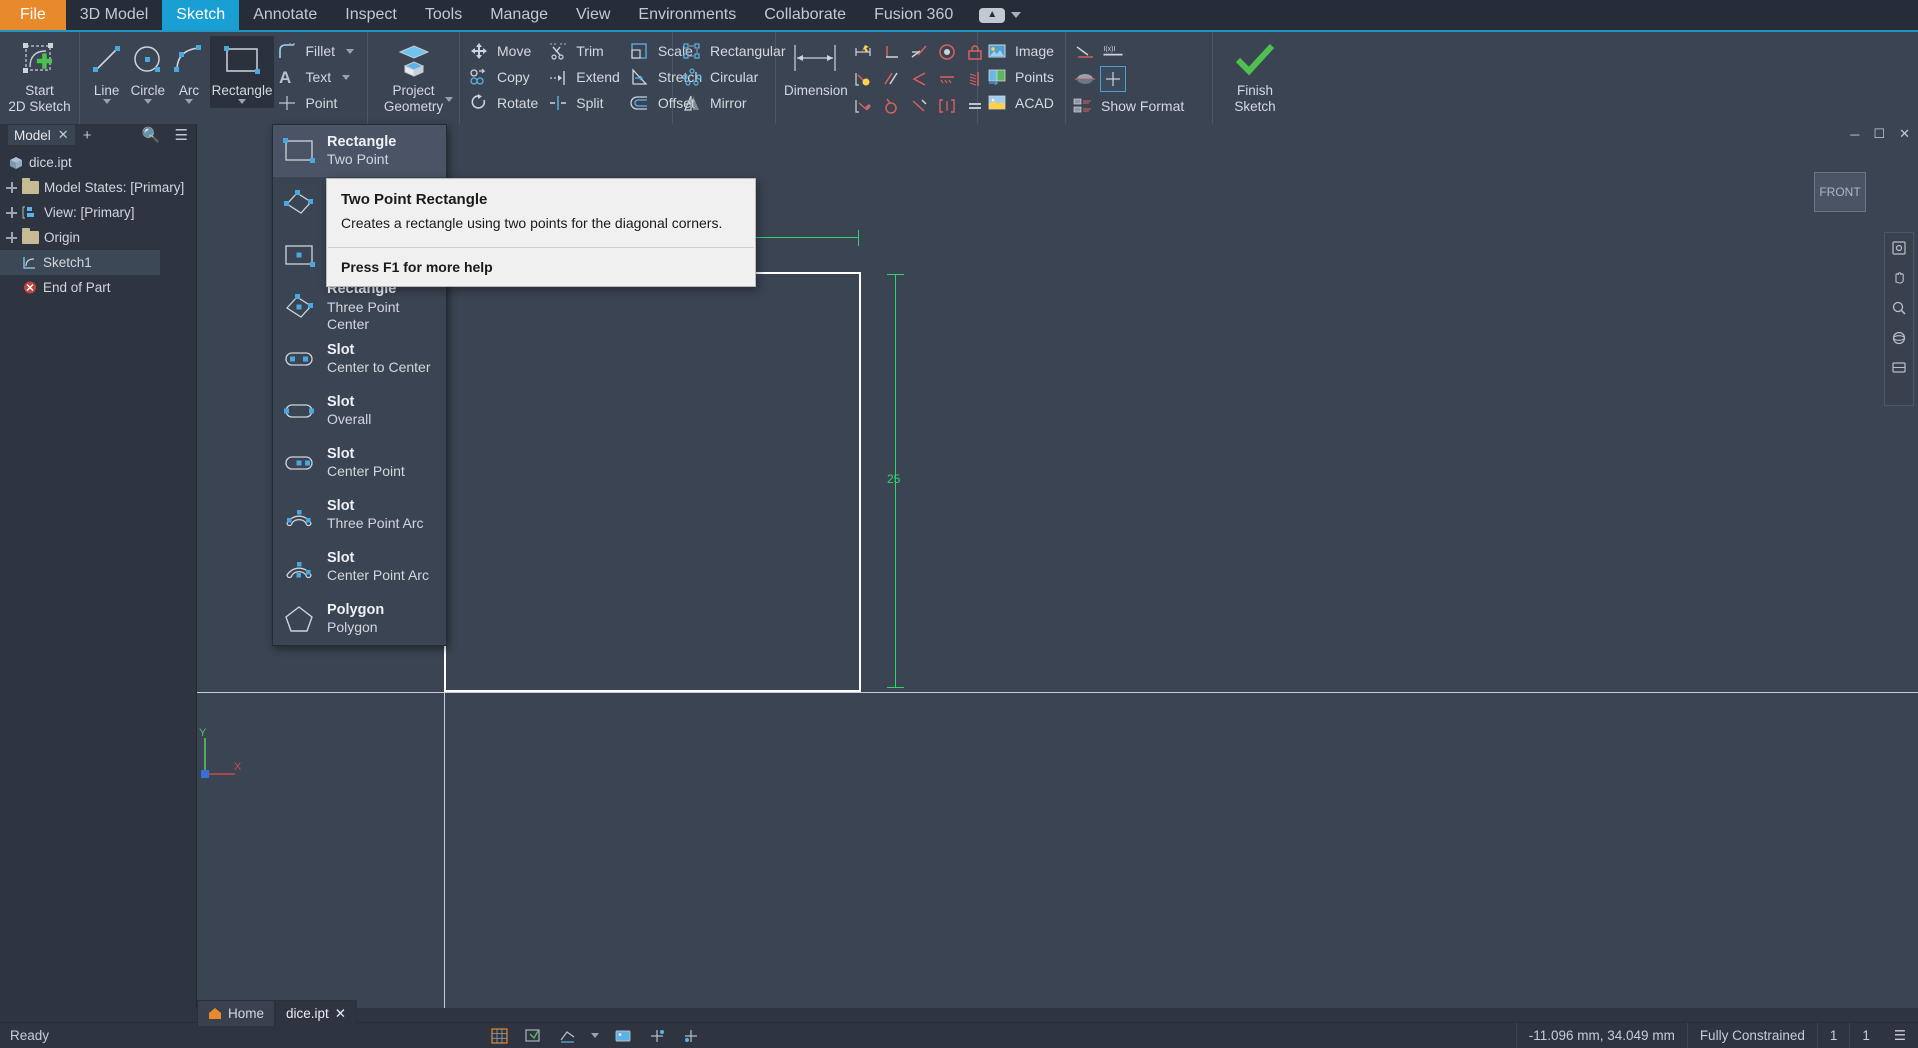 This screenshot has height=1048, width=1918. What do you see at coordinates (505, 103) in the screenshot?
I see `rotate-button: Rotate` at bounding box center [505, 103].